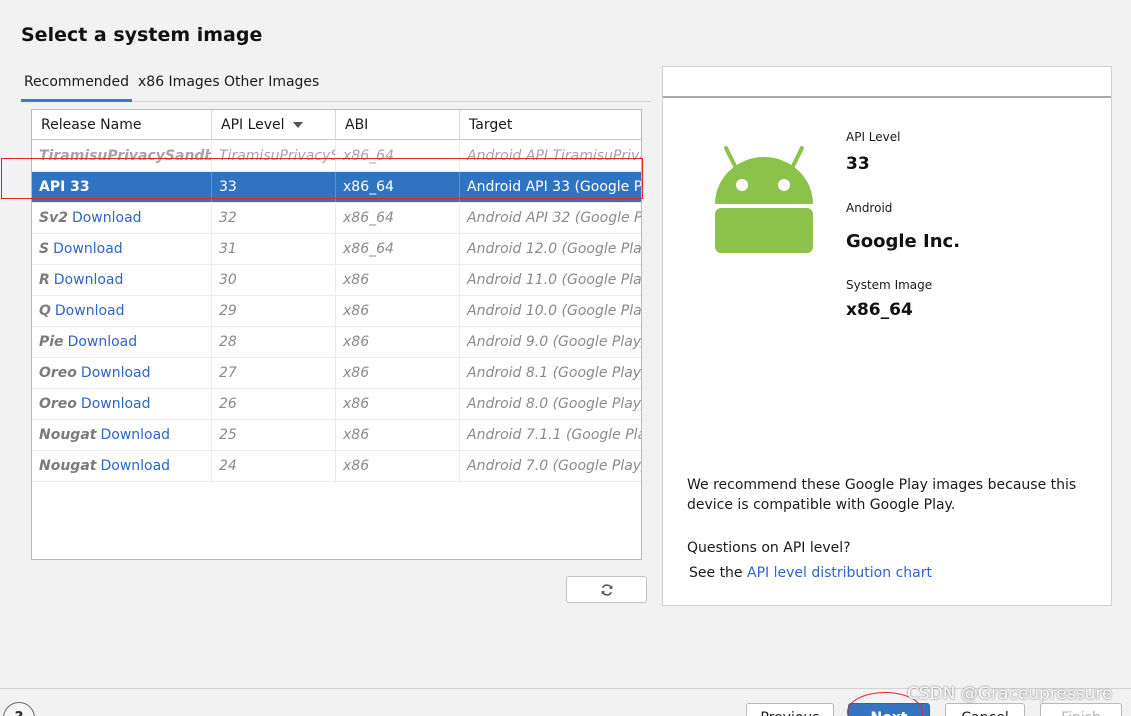 This screenshot has height=716, width=1131. What do you see at coordinates (274, 435) in the screenshot?
I see `cell-api-level: 25` at bounding box center [274, 435].